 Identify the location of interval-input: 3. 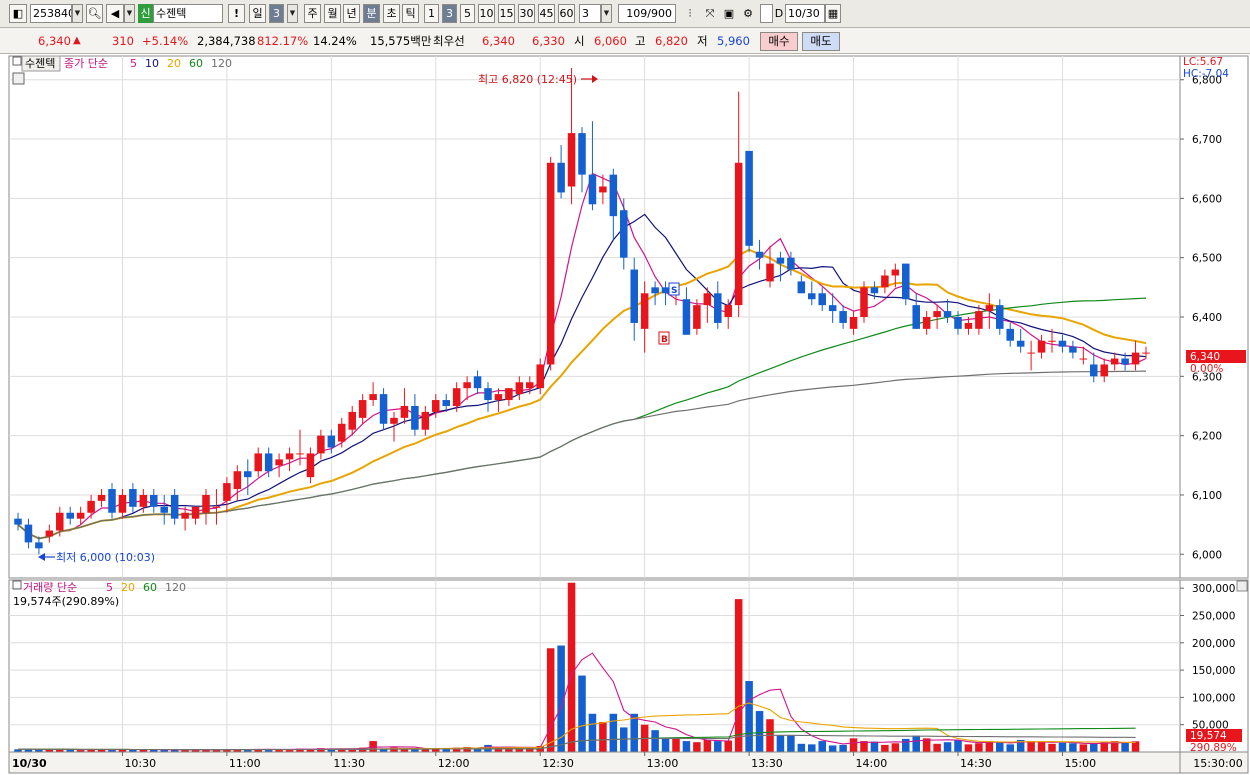
(590, 13).